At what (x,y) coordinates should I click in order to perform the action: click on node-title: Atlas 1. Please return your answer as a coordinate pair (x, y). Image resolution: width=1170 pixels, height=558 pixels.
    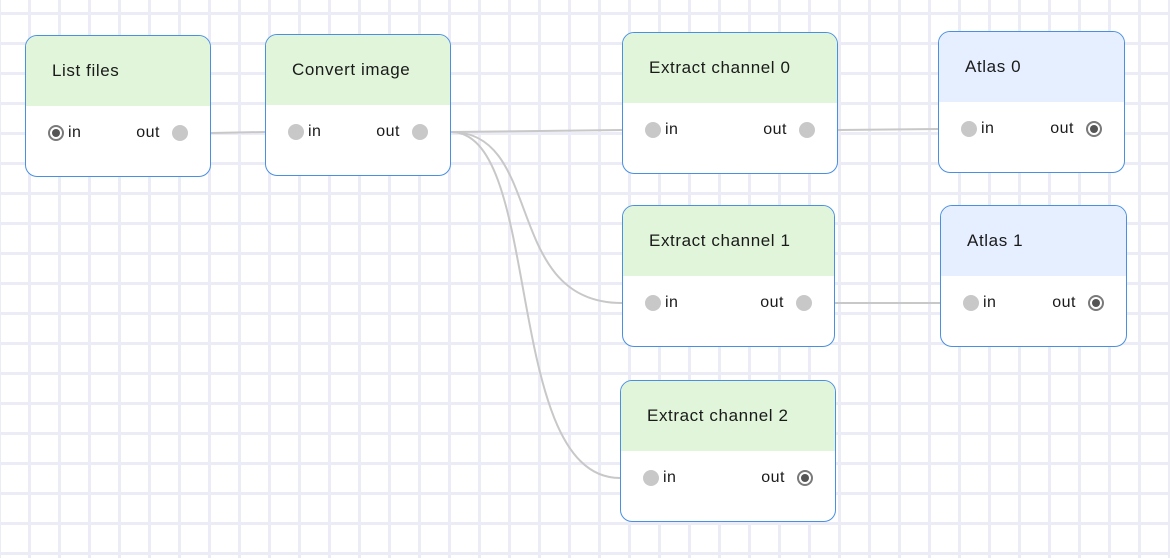
    Looking at the image, I should click on (1033, 241).